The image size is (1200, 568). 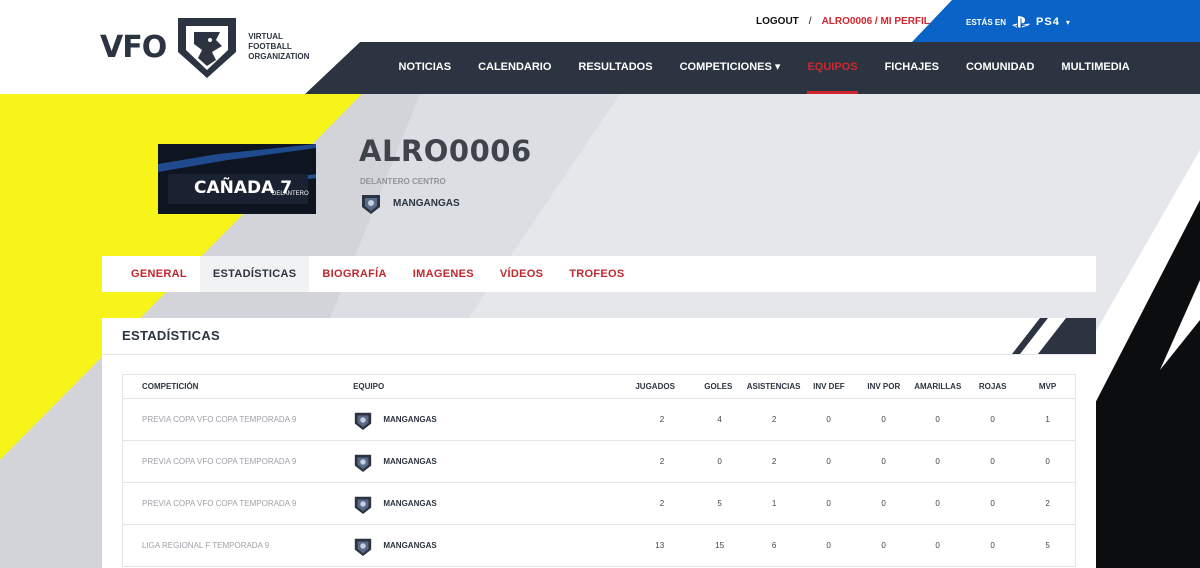 What do you see at coordinates (238, 545) in the screenshot?
I see `competition-cell: LIGA REGIONAL F TEMPORADA 9` at bounding box center [238, 545].